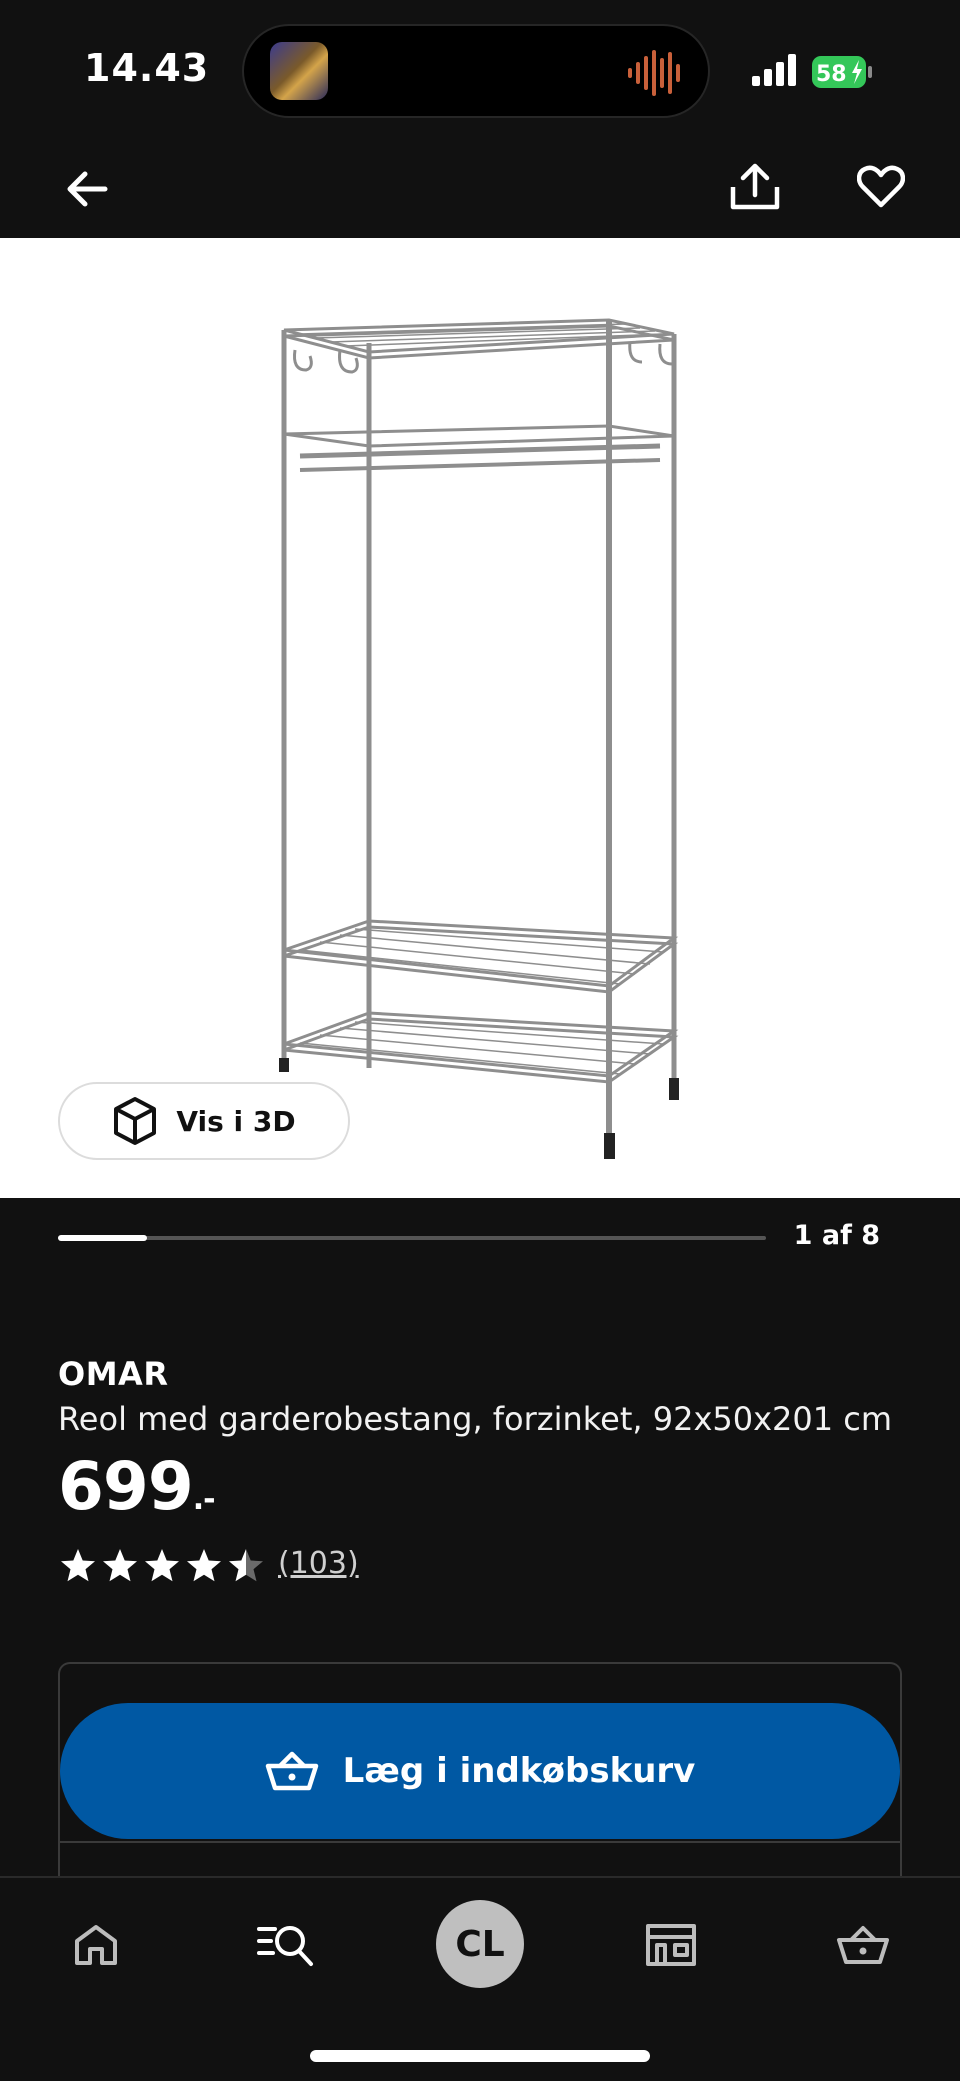 The image size is (960, 2081). What do you see at coordinates (476, 71) in the screenshot?
I see `dynamic-island` at bounding box center [476, 71].